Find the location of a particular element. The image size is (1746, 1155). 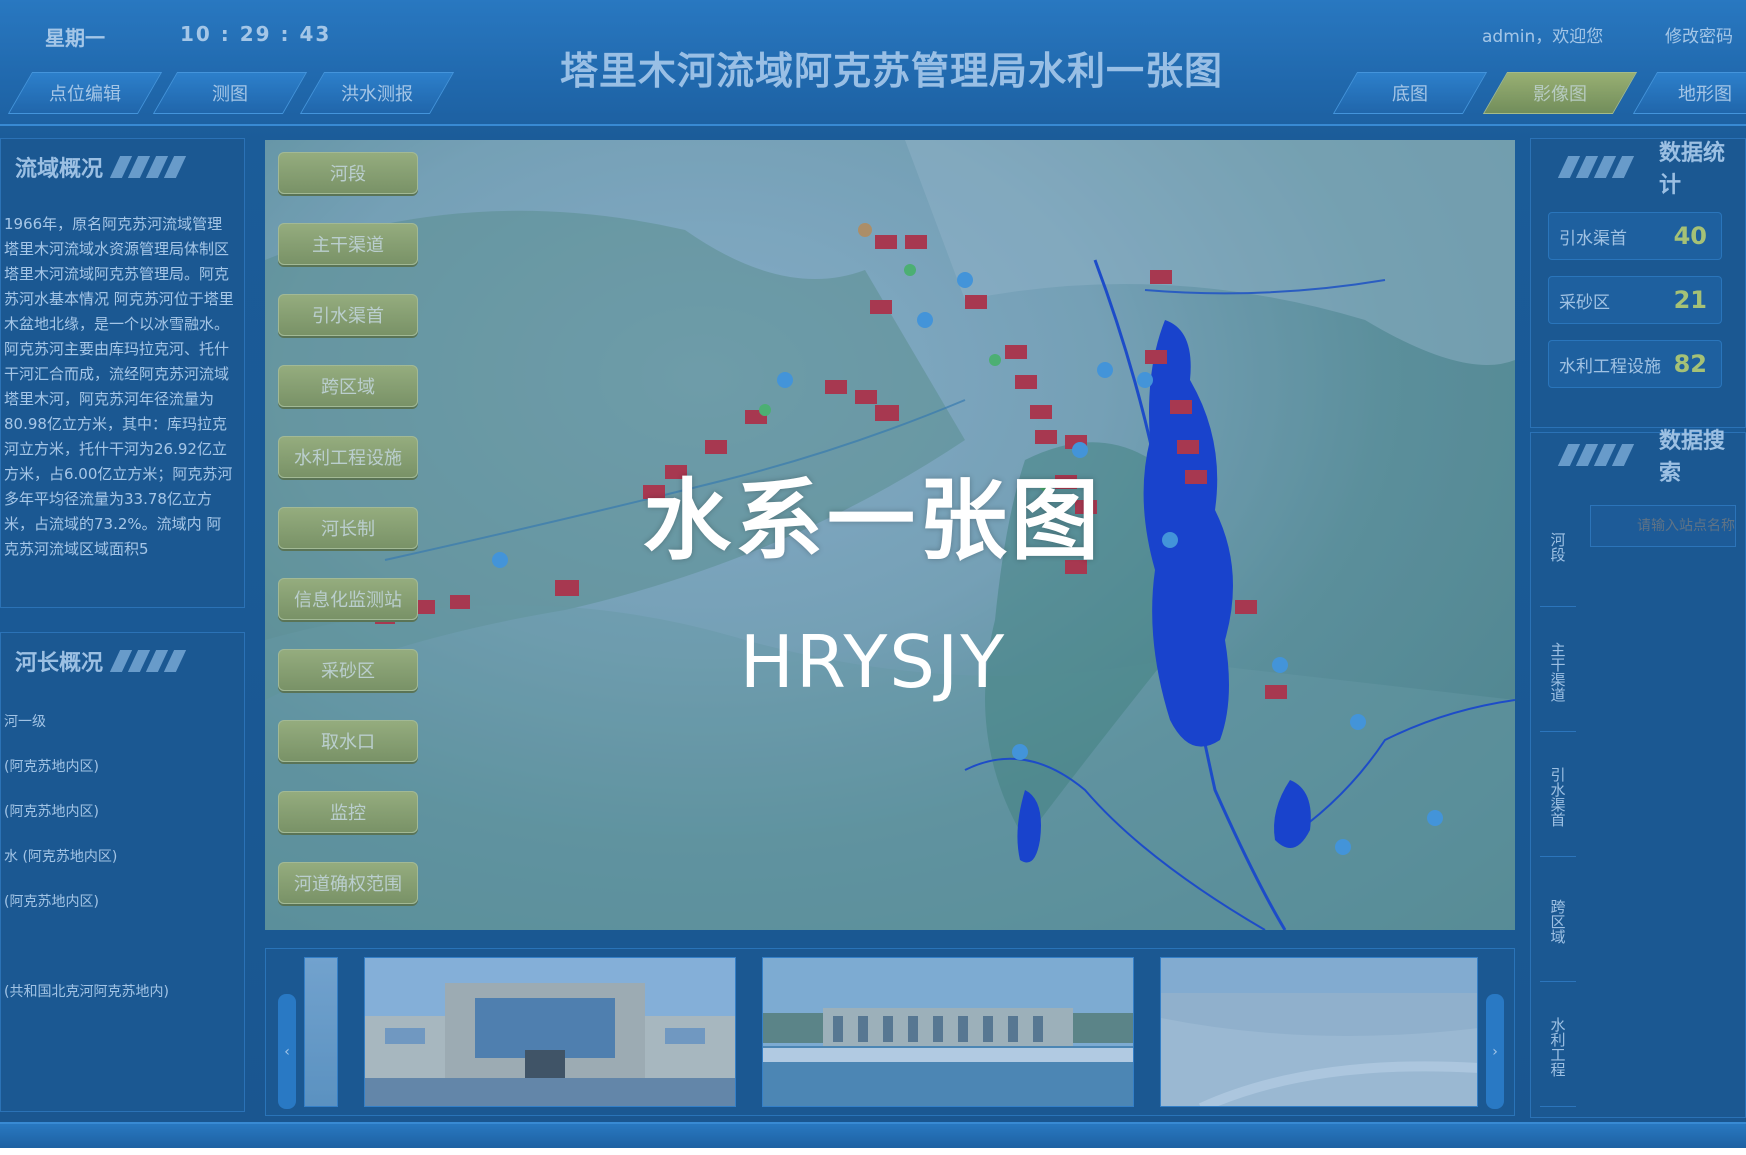

vertical-tab-bar: 河段 主干渠道 引水渠首 跨区域 水利工程 is located at coordinates (1558, 799).